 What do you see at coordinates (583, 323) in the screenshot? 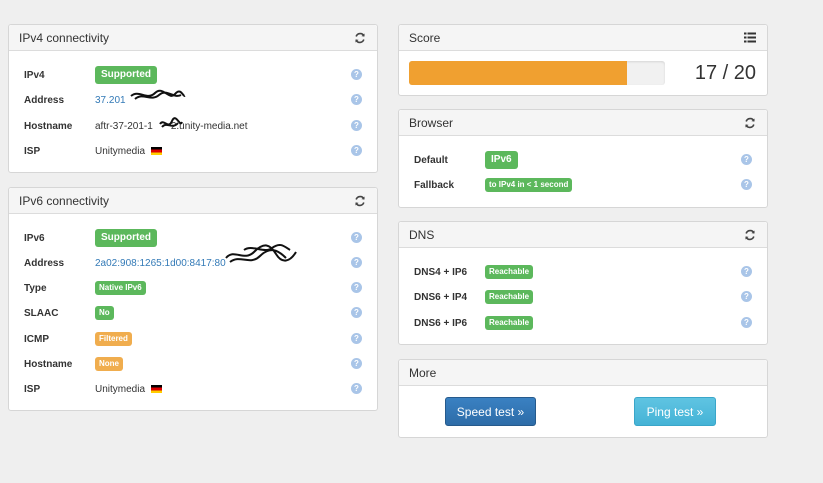
I see `dns6-ip6-row: DNS6 + IP6 Reachable ?` at bounding box center [583, 323].